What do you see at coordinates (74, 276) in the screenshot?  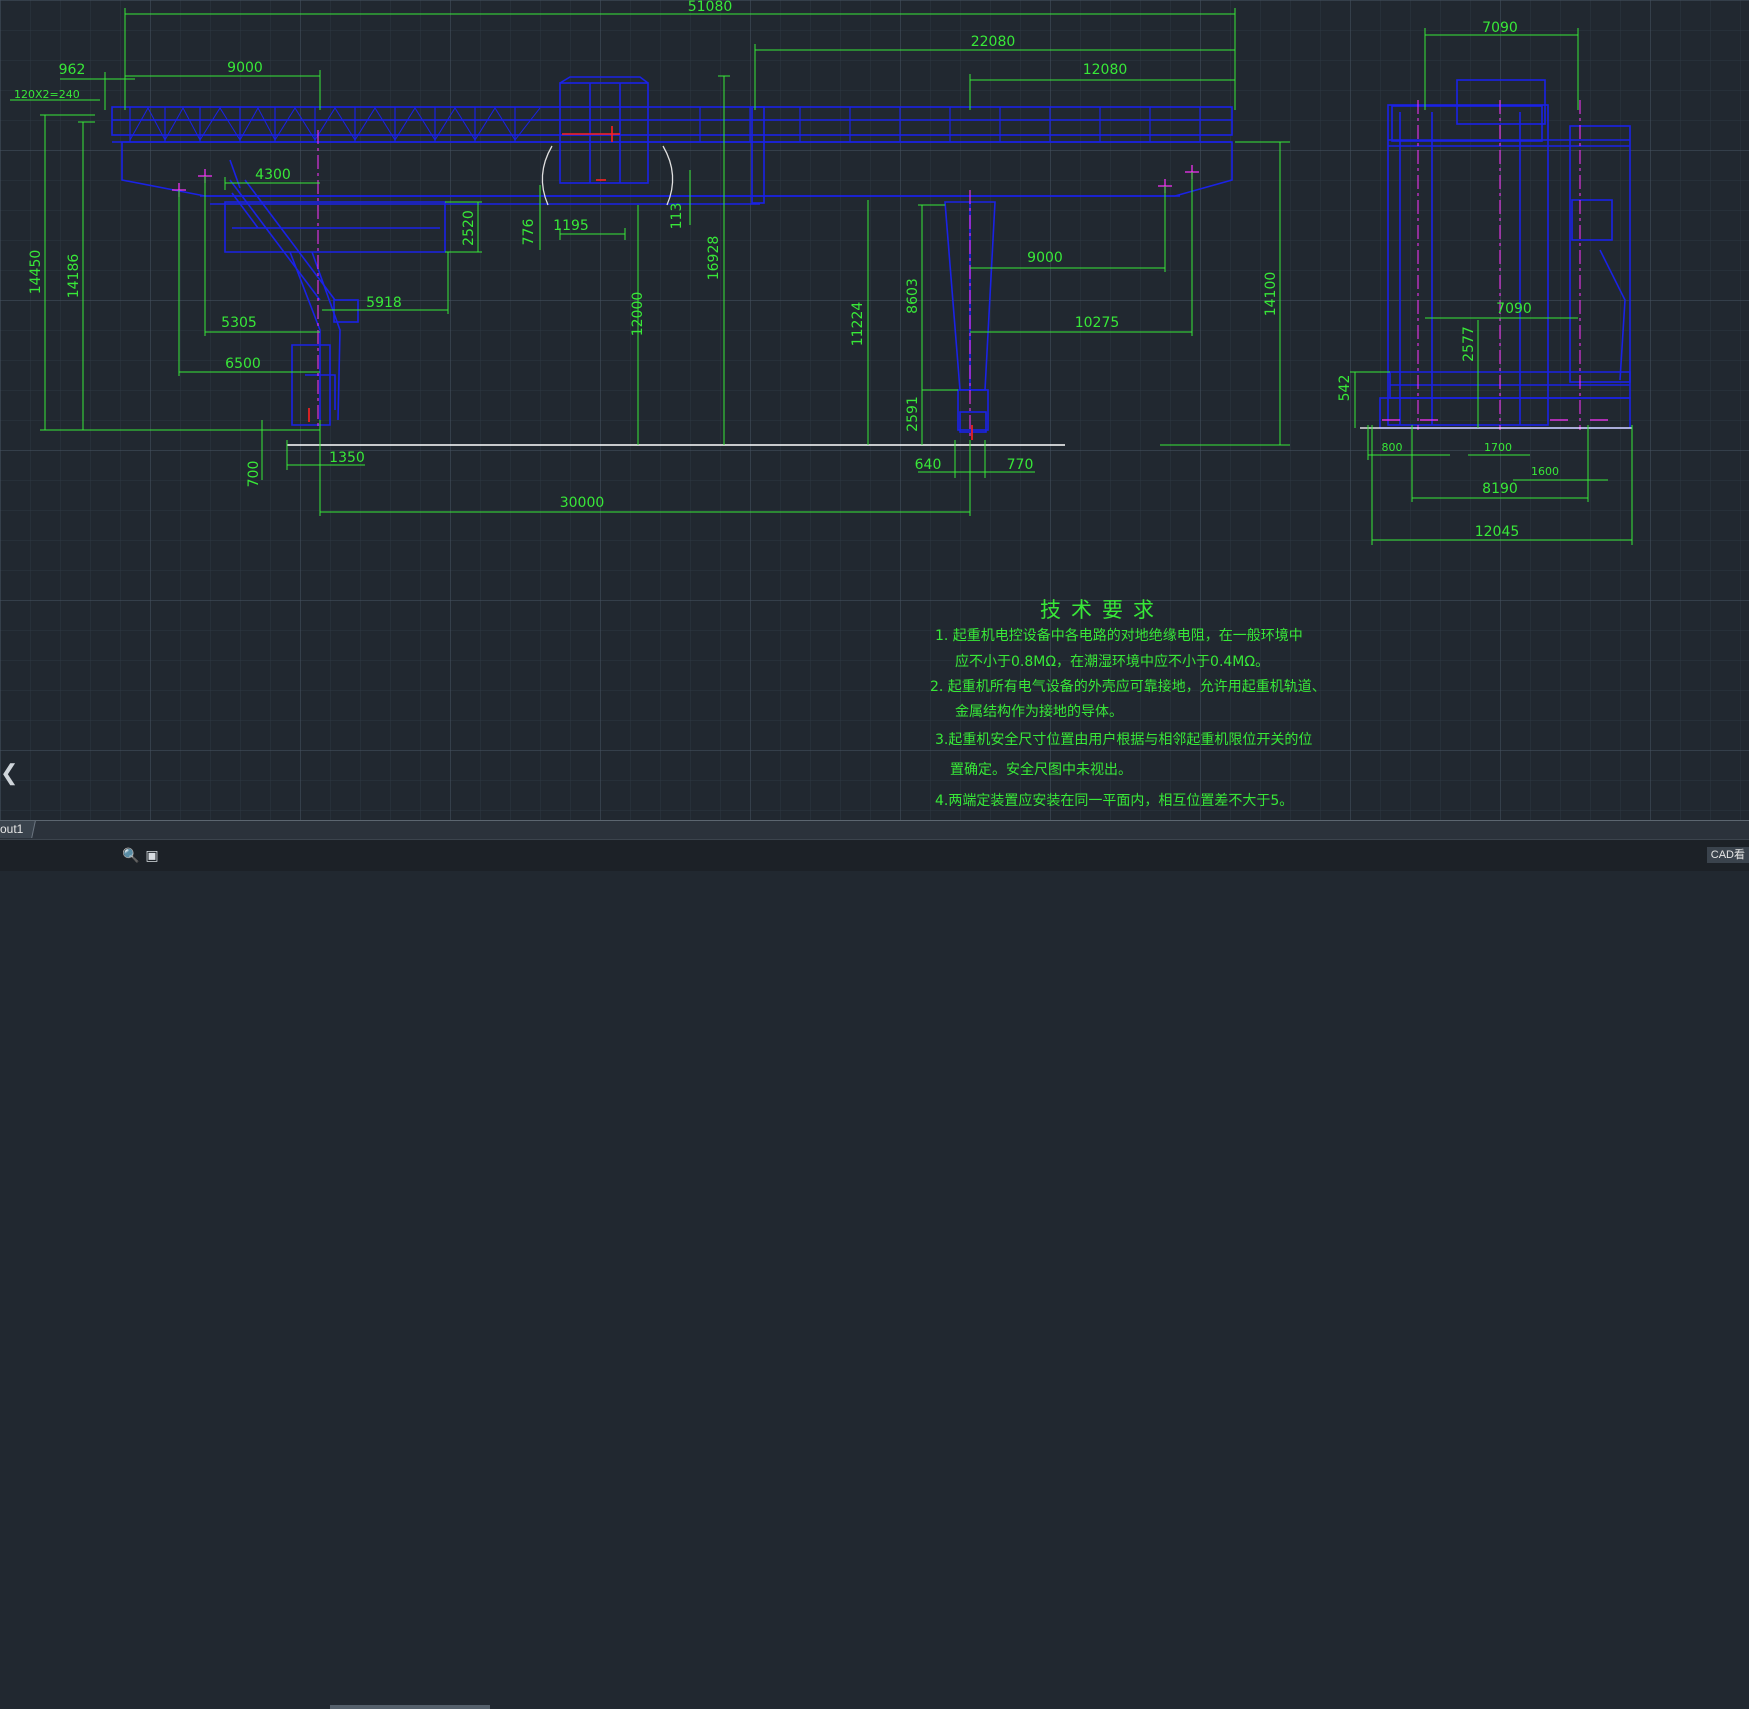 I see `dim-left-height-b: 14186` at bounding box center [74, 276].